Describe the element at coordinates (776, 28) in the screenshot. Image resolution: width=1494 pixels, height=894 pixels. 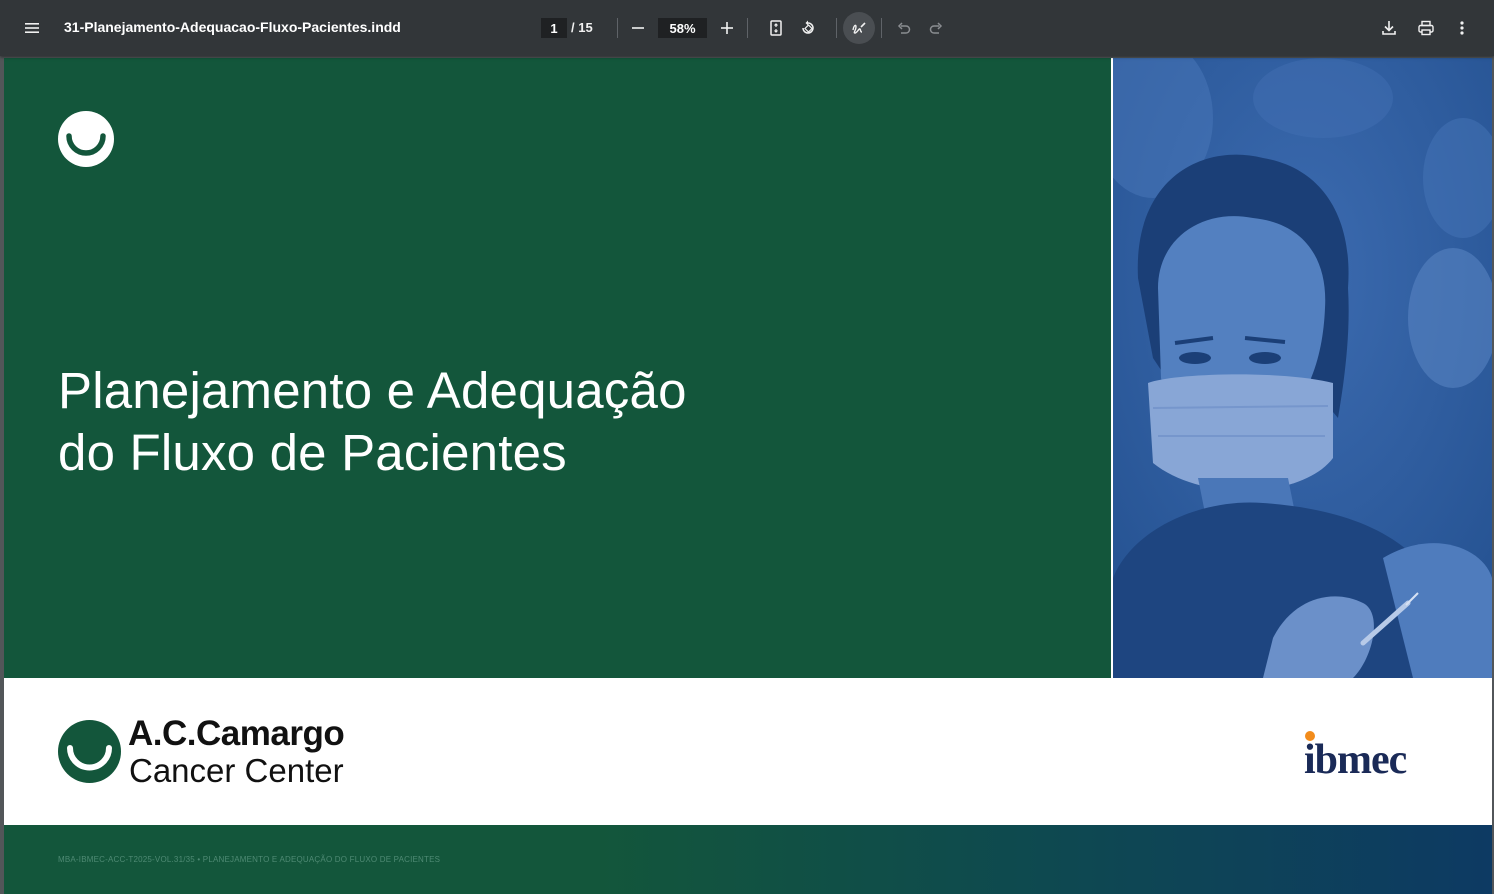
I see `fit-page-icon` at that location.